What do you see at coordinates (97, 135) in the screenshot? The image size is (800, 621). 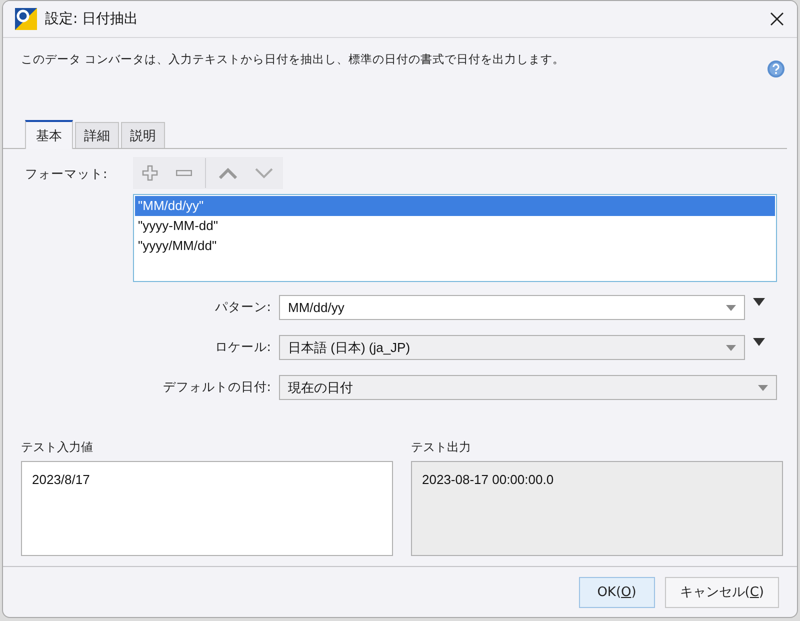 I see `tab: 詳細` at bounding box center [97, 135].